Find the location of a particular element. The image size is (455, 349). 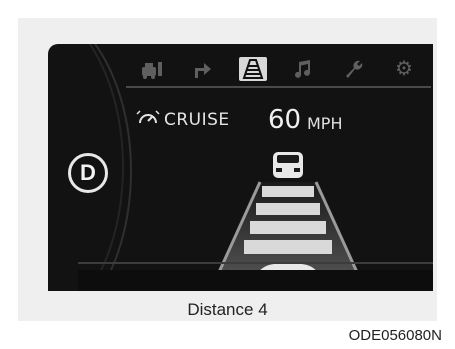

menu-underline is located at coordinates (278, 87).